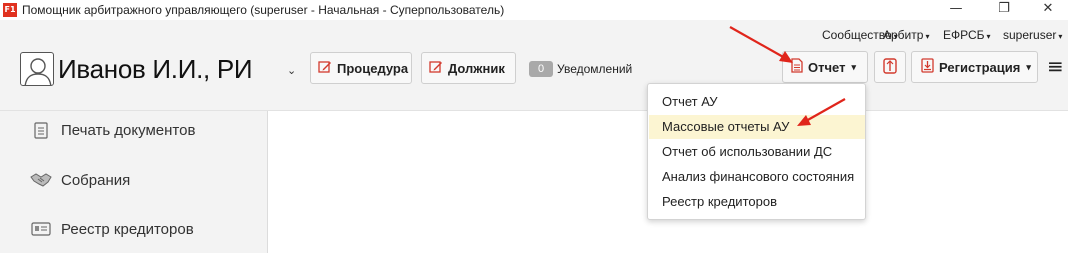  I want to click on debtor-label: Должник, so click(476, 68).